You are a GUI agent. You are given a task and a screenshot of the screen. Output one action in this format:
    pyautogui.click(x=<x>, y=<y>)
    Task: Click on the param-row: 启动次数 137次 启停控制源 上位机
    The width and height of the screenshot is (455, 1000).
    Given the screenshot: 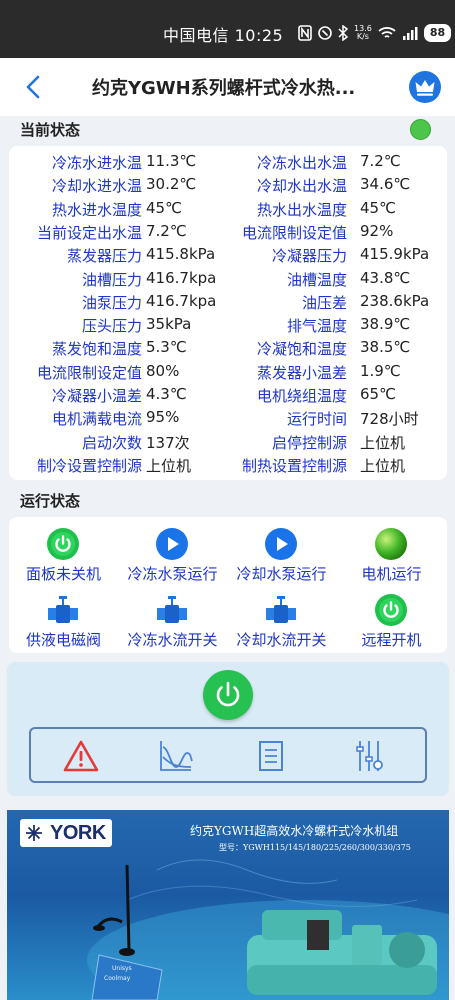 What is the action you would take?
    pyautogui.click(x=228, y=443)
    